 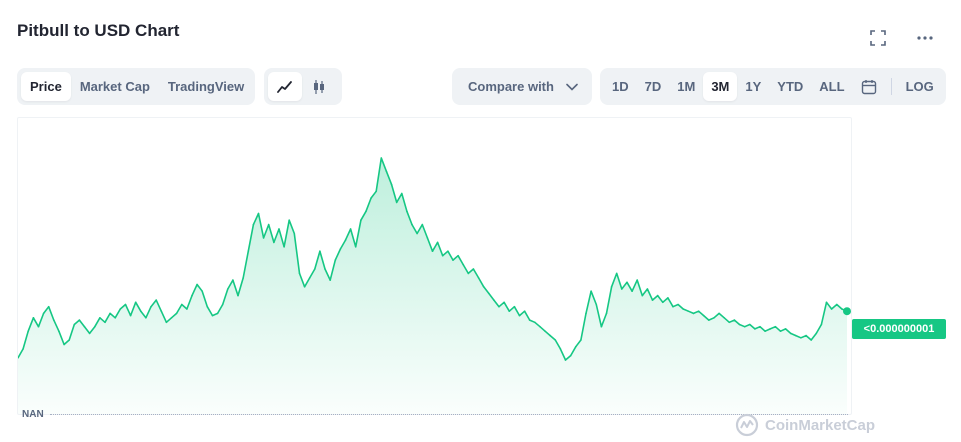 I want to click on candlestick-chart-button, so click(x=319, y=86).